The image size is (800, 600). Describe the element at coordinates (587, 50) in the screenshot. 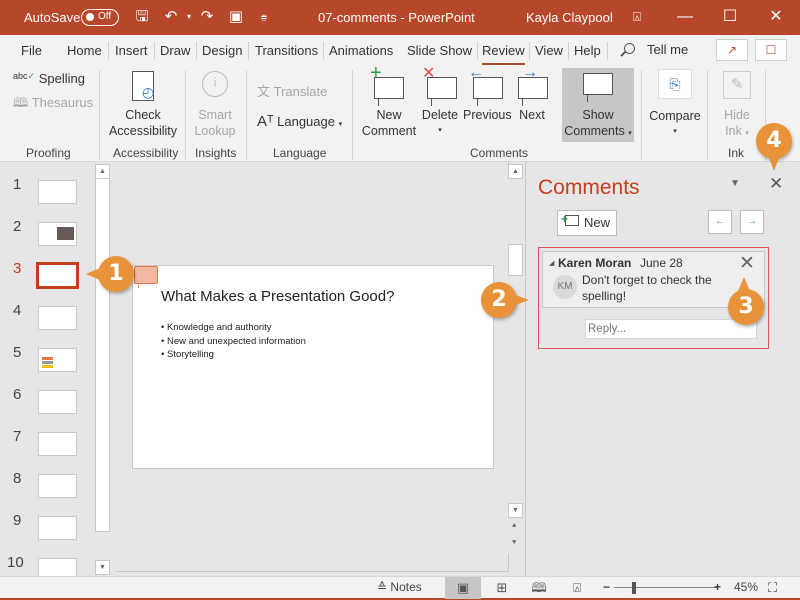

I see `tab-help: Help` at that location.